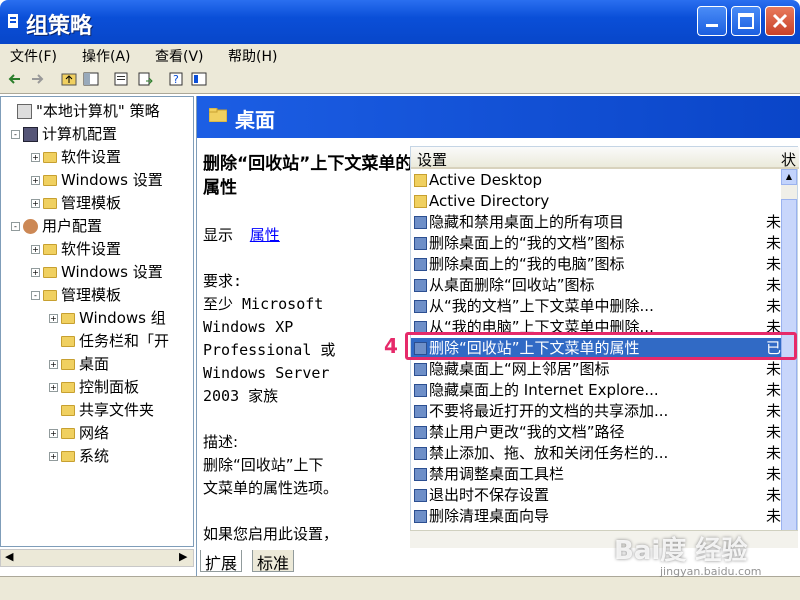 This screenshot has height=600, width=800. What do you see at coordinates (269, 350) in the screenshot?
I see `requirements-line: Professional 或` at bounding box center [269, 350].